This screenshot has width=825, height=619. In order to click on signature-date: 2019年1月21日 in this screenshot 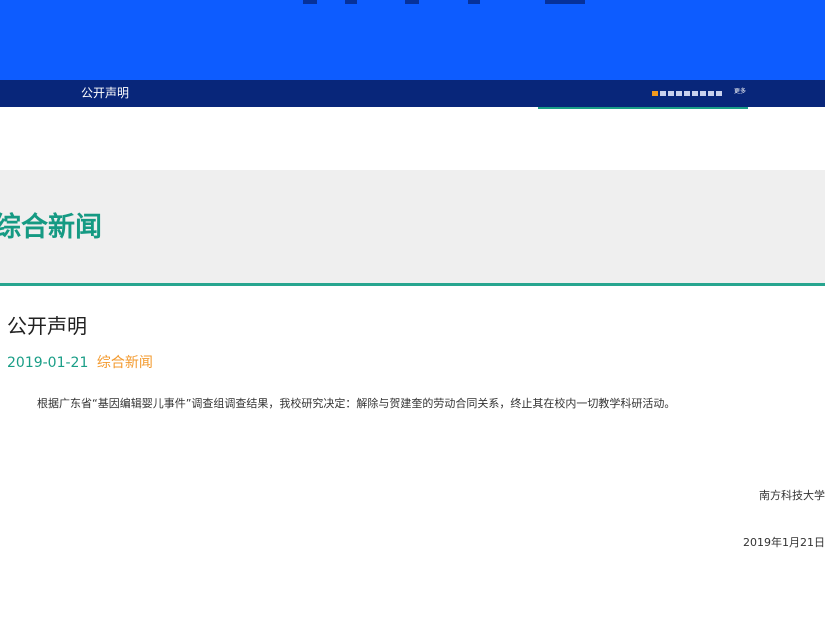, I will do `click(784, 542)`.